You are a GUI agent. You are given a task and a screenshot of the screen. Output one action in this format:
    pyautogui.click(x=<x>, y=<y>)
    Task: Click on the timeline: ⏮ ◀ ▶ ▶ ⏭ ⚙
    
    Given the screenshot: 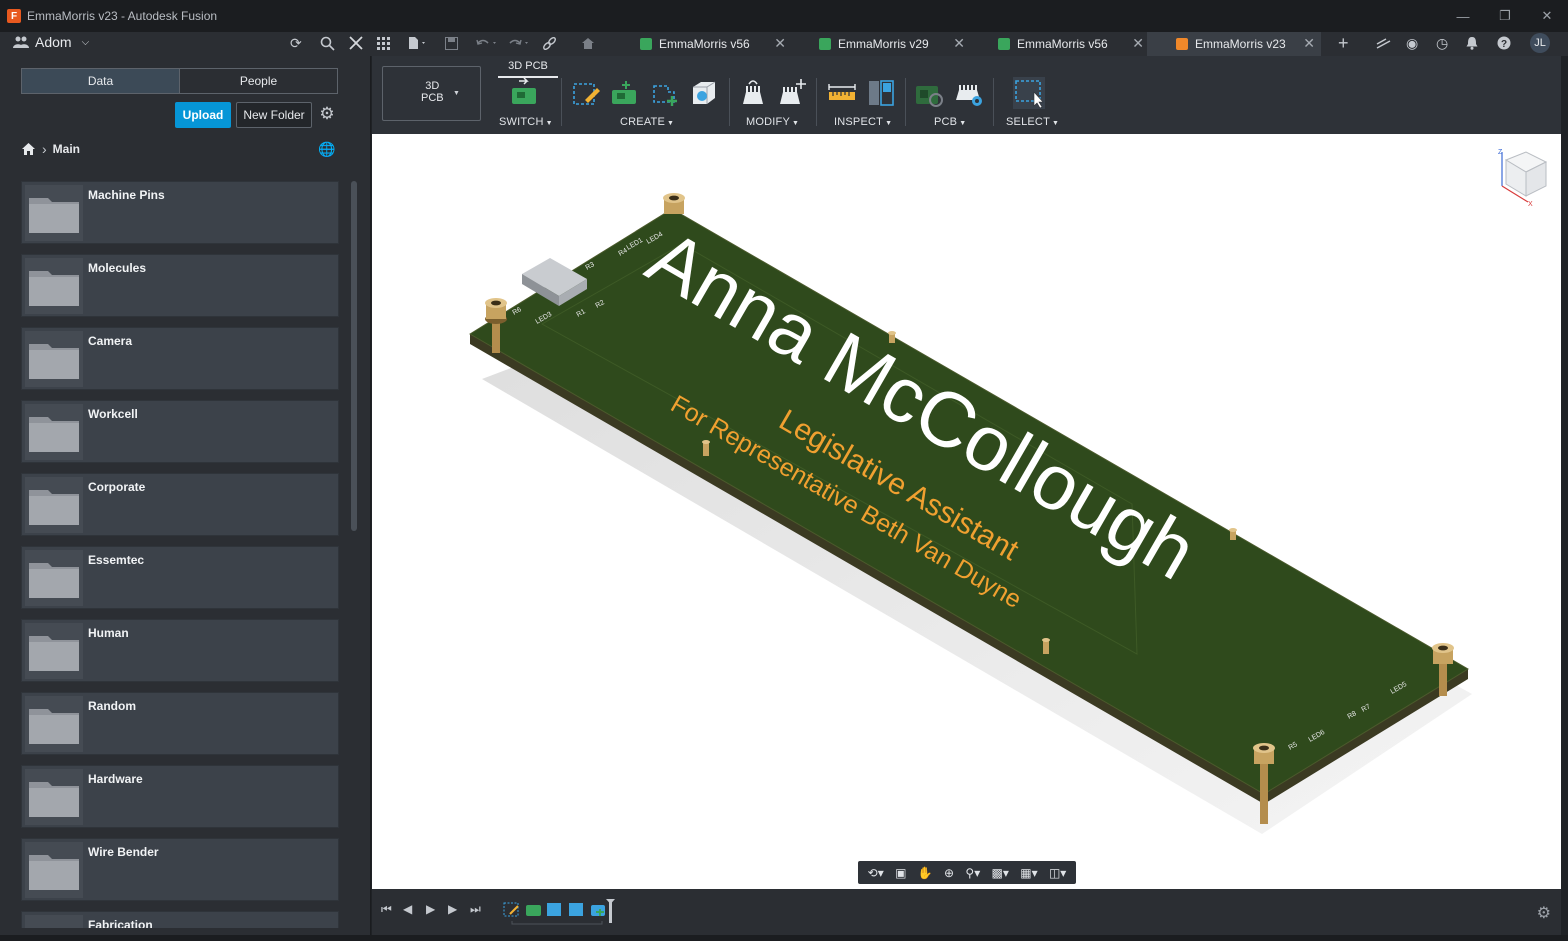 What is the action you would take?
    pyautogui.click(x=966, y=912)
    